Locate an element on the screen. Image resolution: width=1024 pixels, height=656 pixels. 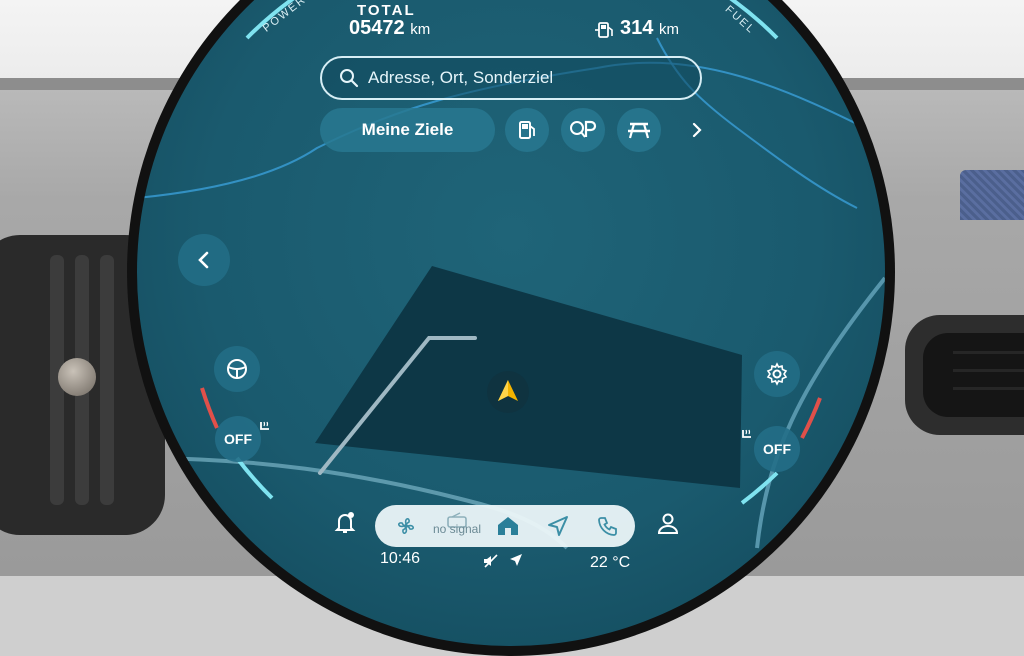
seat-heating-right-button: OFF is located at coordinates (777, 449).